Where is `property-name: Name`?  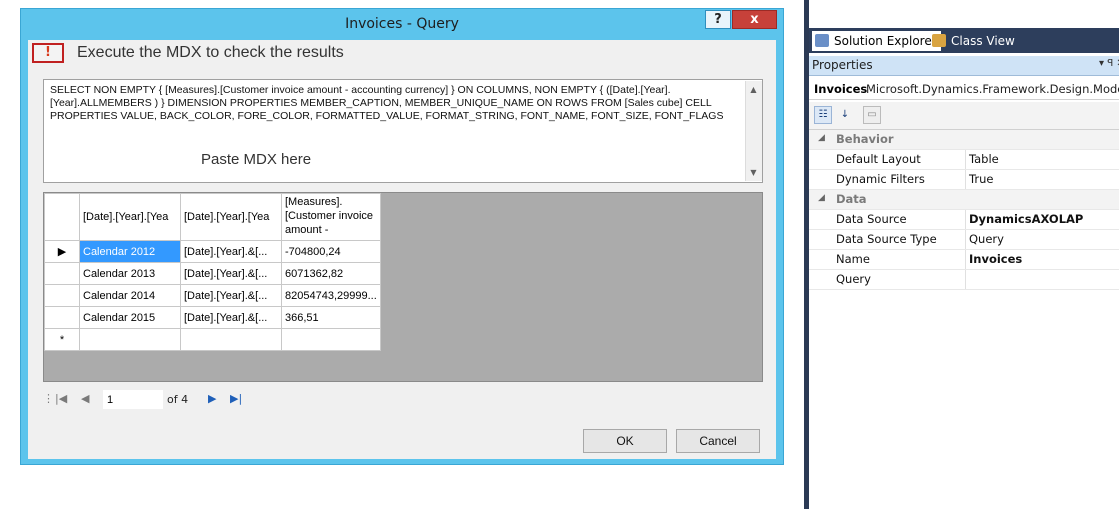
property-name: Name is located at coordinates (853, 259).